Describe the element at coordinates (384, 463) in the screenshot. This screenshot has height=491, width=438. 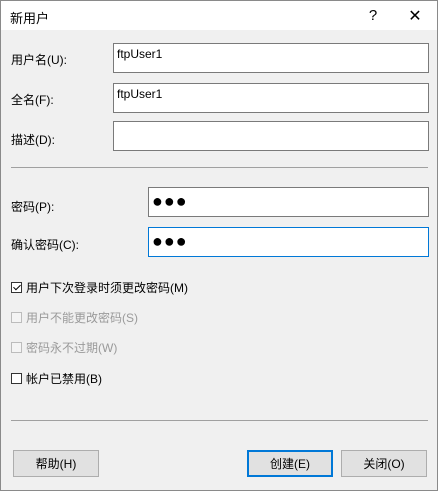
I see `close-button: 关闭(O)` at that location.